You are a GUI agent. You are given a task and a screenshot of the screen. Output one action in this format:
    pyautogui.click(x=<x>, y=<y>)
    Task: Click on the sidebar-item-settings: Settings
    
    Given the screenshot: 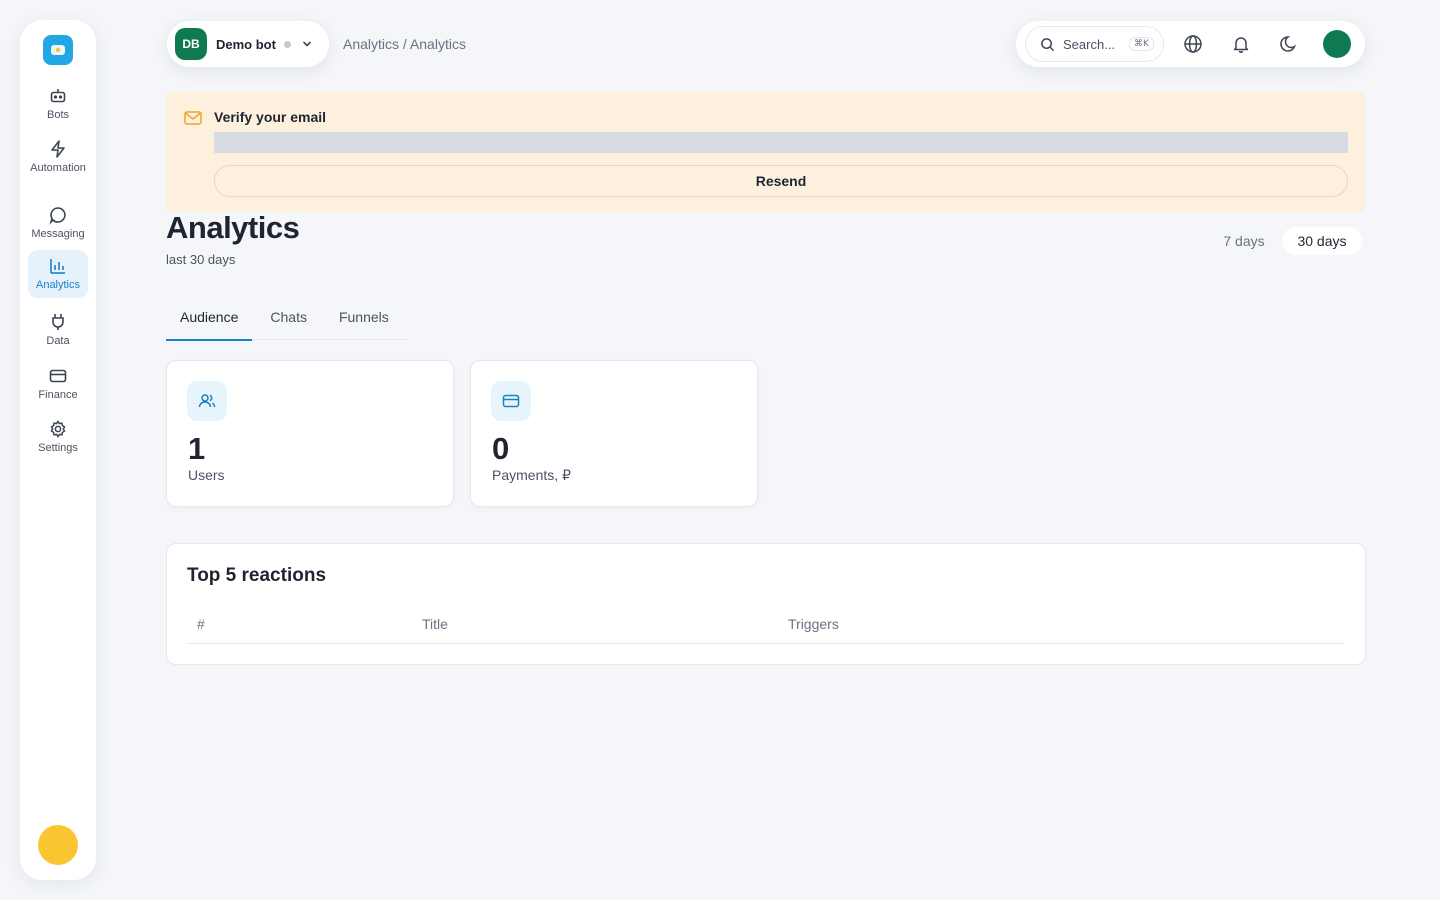 What is the action you would take?
    pyautogui.click(x=58, y=435)
    